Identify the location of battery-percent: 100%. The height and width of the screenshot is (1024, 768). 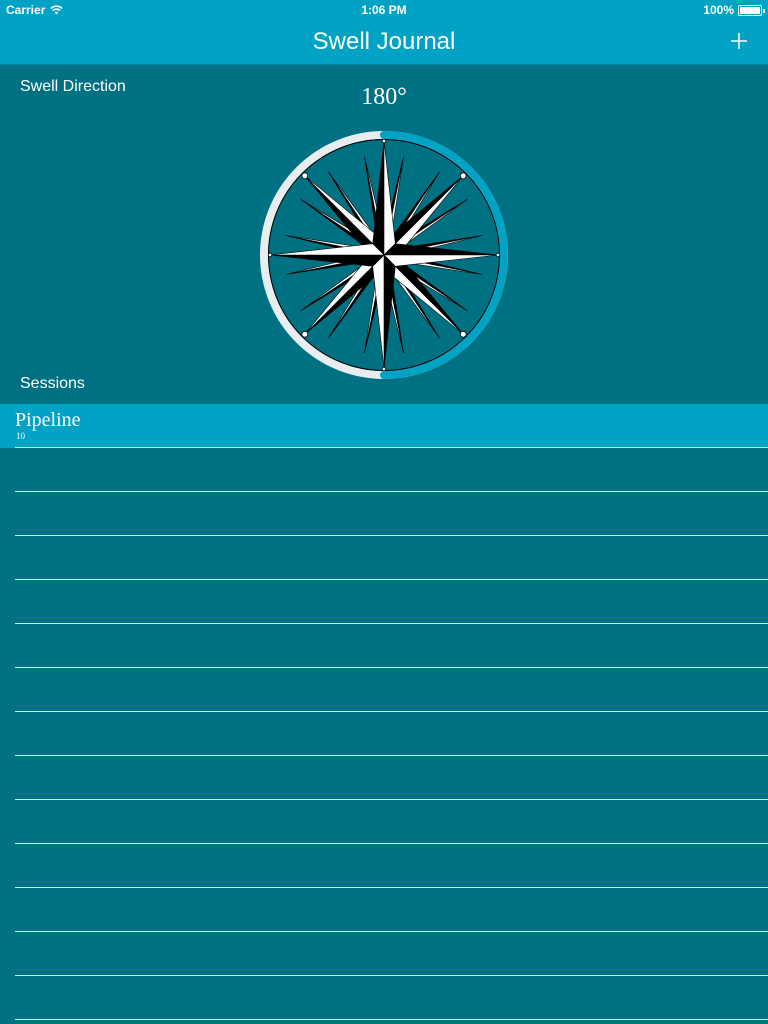
(718, 10).